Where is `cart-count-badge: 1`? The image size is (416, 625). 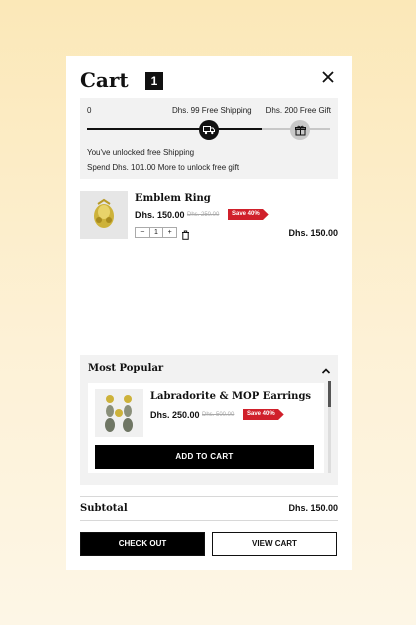 cart-count-badge: 1 is located at coordinates (154, 81).